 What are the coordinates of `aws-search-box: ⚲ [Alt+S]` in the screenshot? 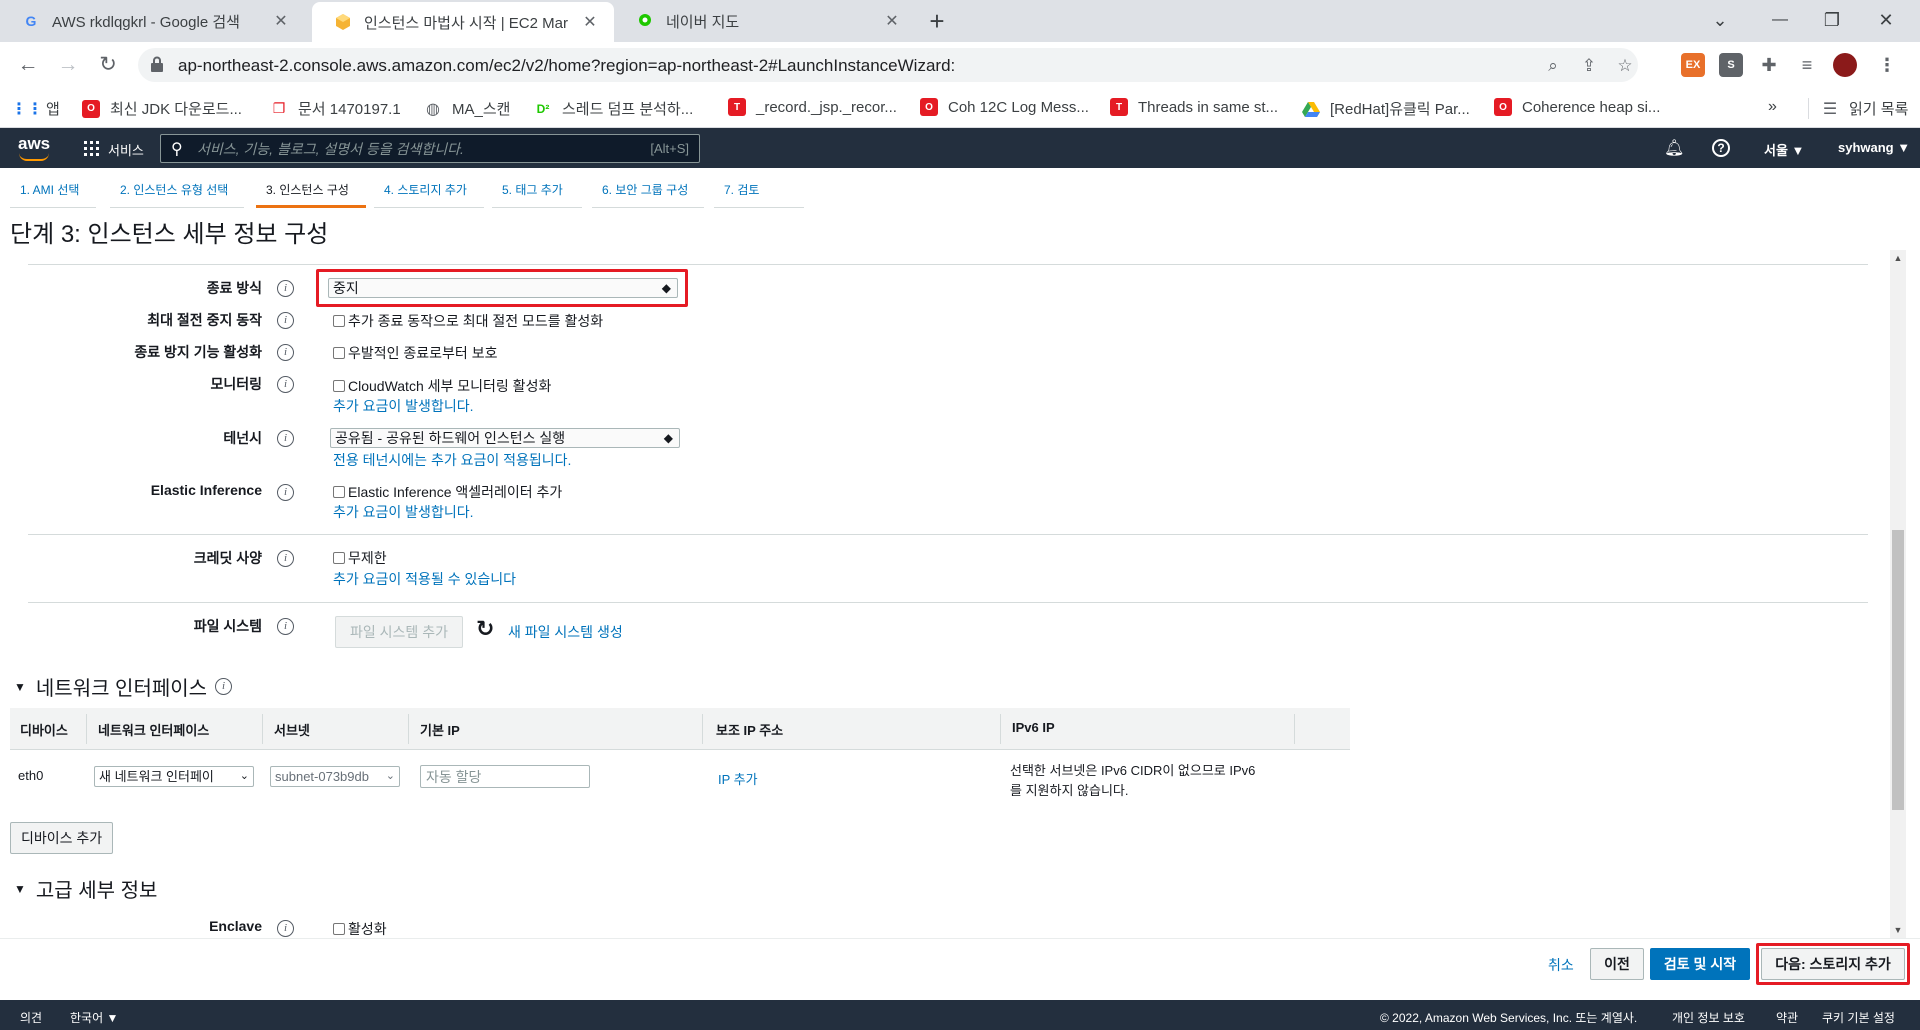 It's located at (430, 148).